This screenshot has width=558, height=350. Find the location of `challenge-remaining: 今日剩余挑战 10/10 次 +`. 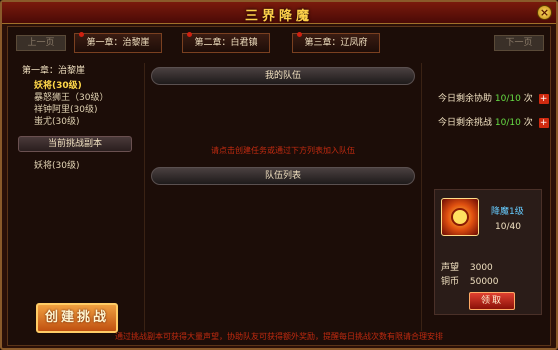

challenge-remaining: 今日剩余挑战 10/10 次 + is located at coordinates (493, 121).